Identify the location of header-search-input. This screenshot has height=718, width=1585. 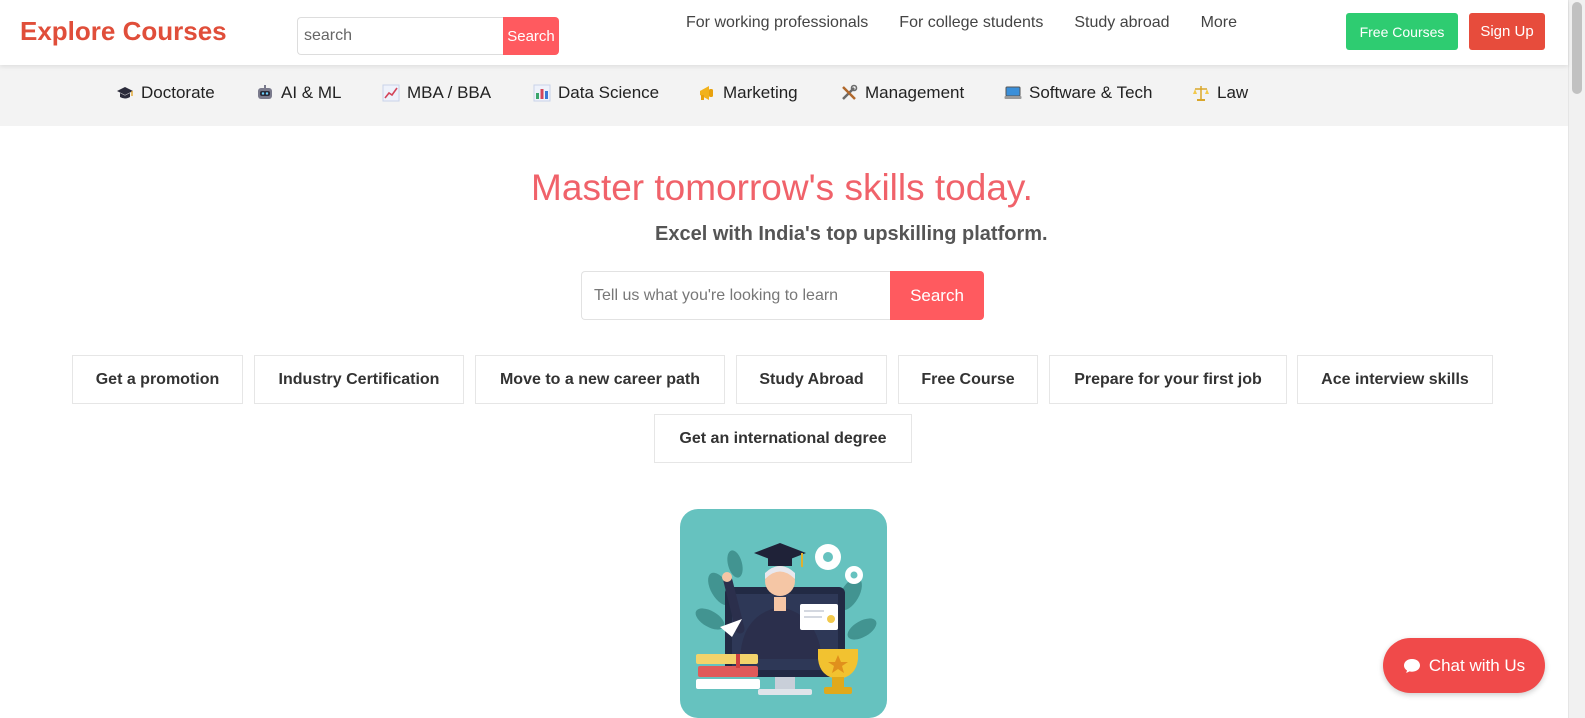
(400, 36).